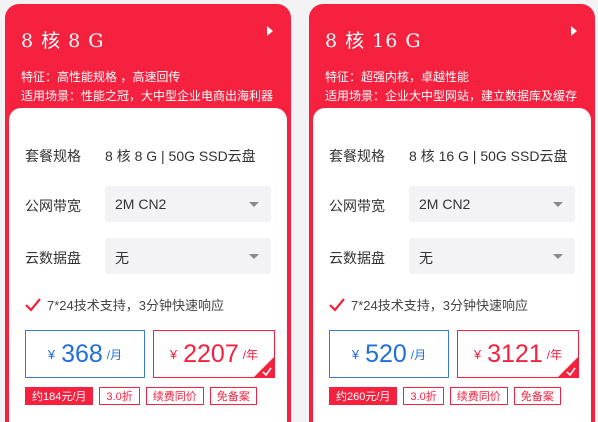 The width and height of the screenshot is (598, 422). I want to click on plan-title: 8 核 8 G, so click(63, 41).